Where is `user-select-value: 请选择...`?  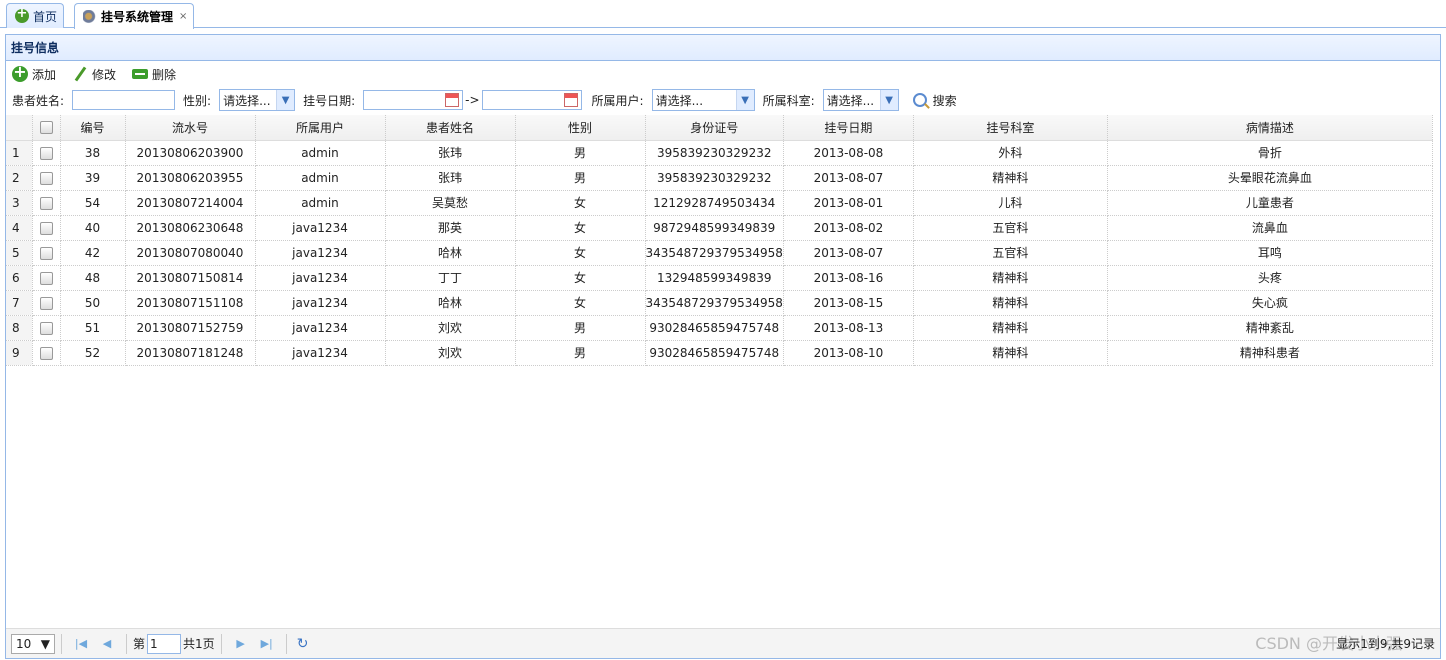 user-select-value: 请选择... is located at coordinates (679, 100).